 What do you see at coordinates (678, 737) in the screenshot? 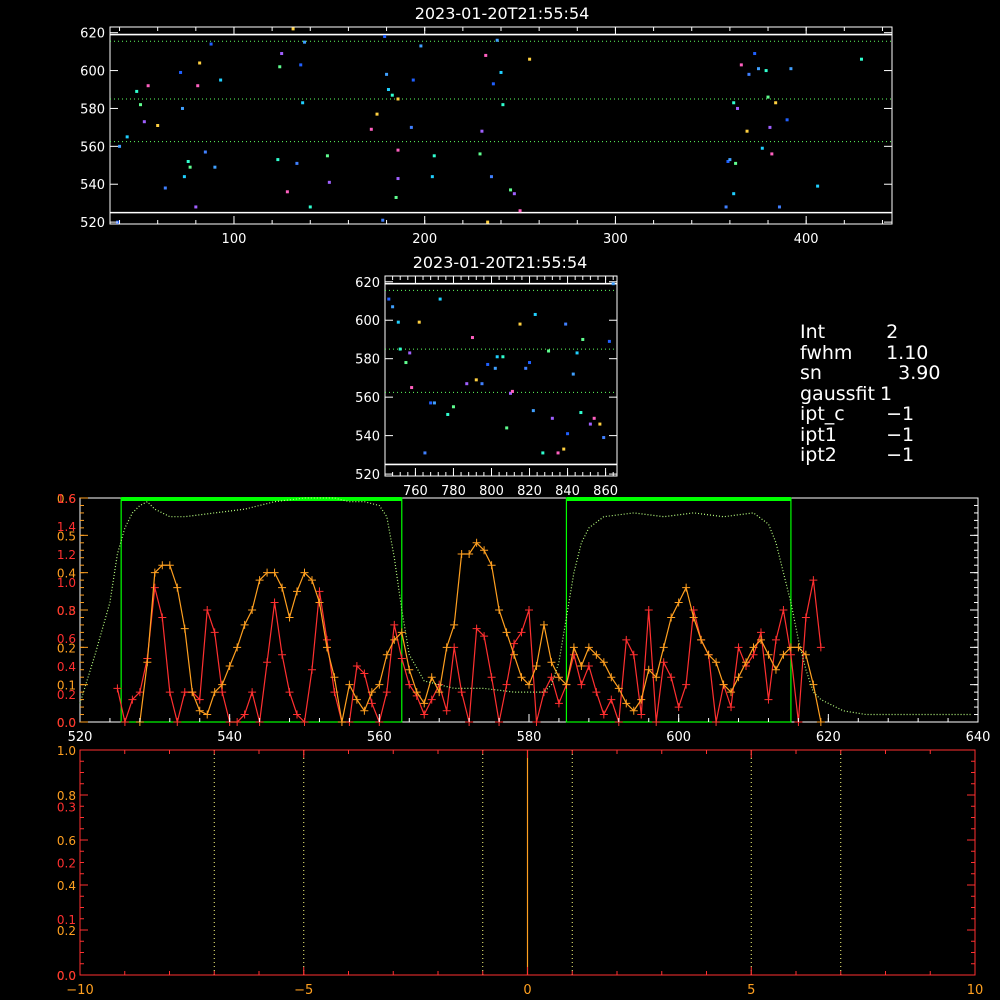
I see `x-tick-label: 600` at bounding box center [678, 737].